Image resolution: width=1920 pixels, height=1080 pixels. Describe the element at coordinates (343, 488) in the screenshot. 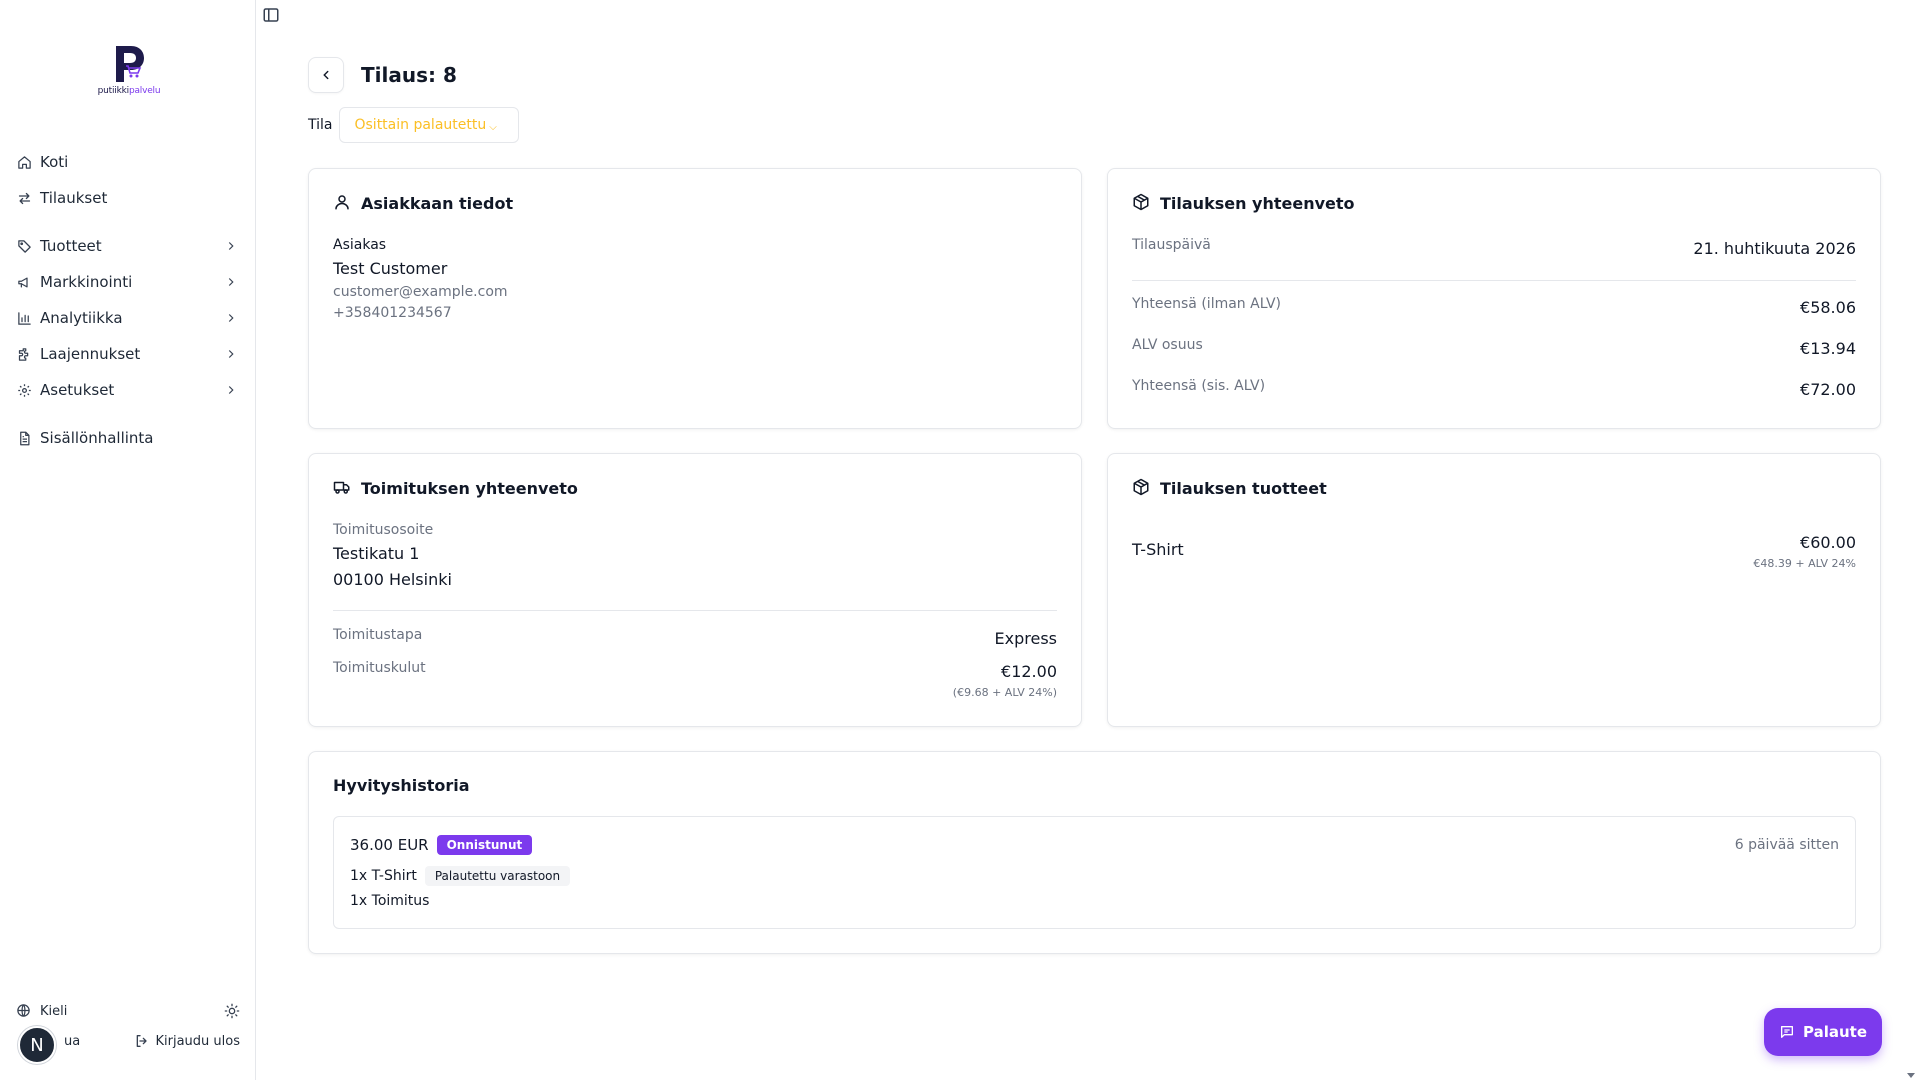

I see `truck-icon` at that location.